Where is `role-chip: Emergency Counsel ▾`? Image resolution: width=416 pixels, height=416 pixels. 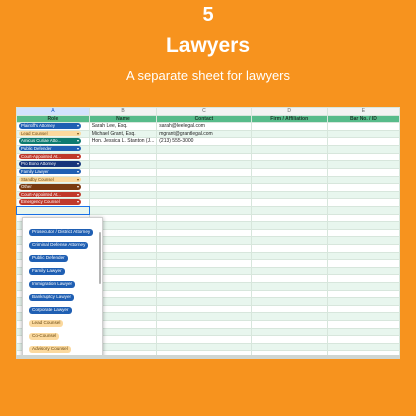 role-chip: Emergency Counsel ▾ is located at coordinates (50, 202).